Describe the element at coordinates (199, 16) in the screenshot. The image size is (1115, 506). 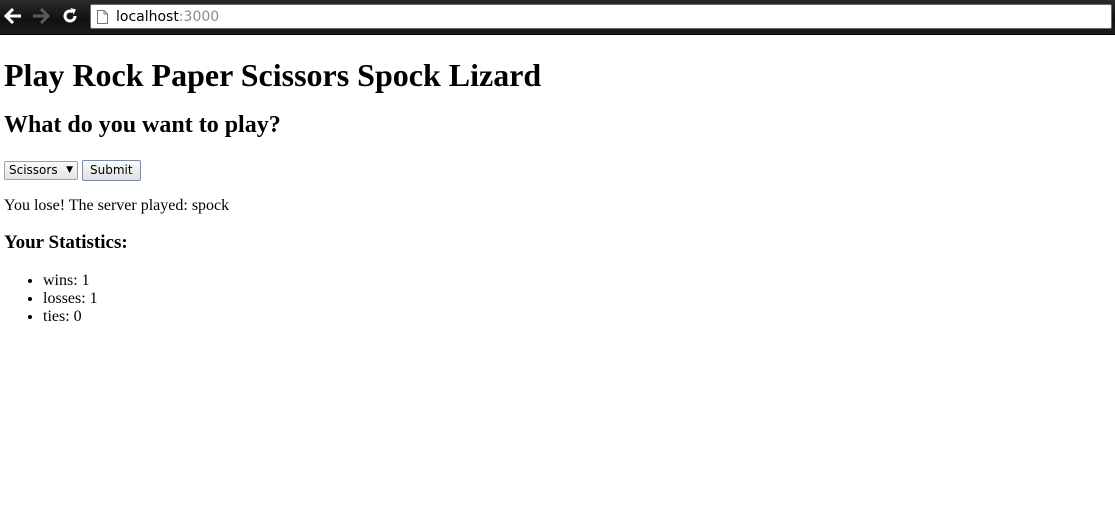
I see `url-port: :3000` at that location.